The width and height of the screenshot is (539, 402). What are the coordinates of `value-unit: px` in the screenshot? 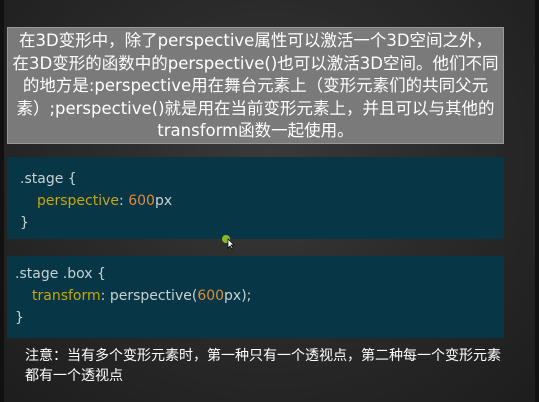 It's located at (163, 201).